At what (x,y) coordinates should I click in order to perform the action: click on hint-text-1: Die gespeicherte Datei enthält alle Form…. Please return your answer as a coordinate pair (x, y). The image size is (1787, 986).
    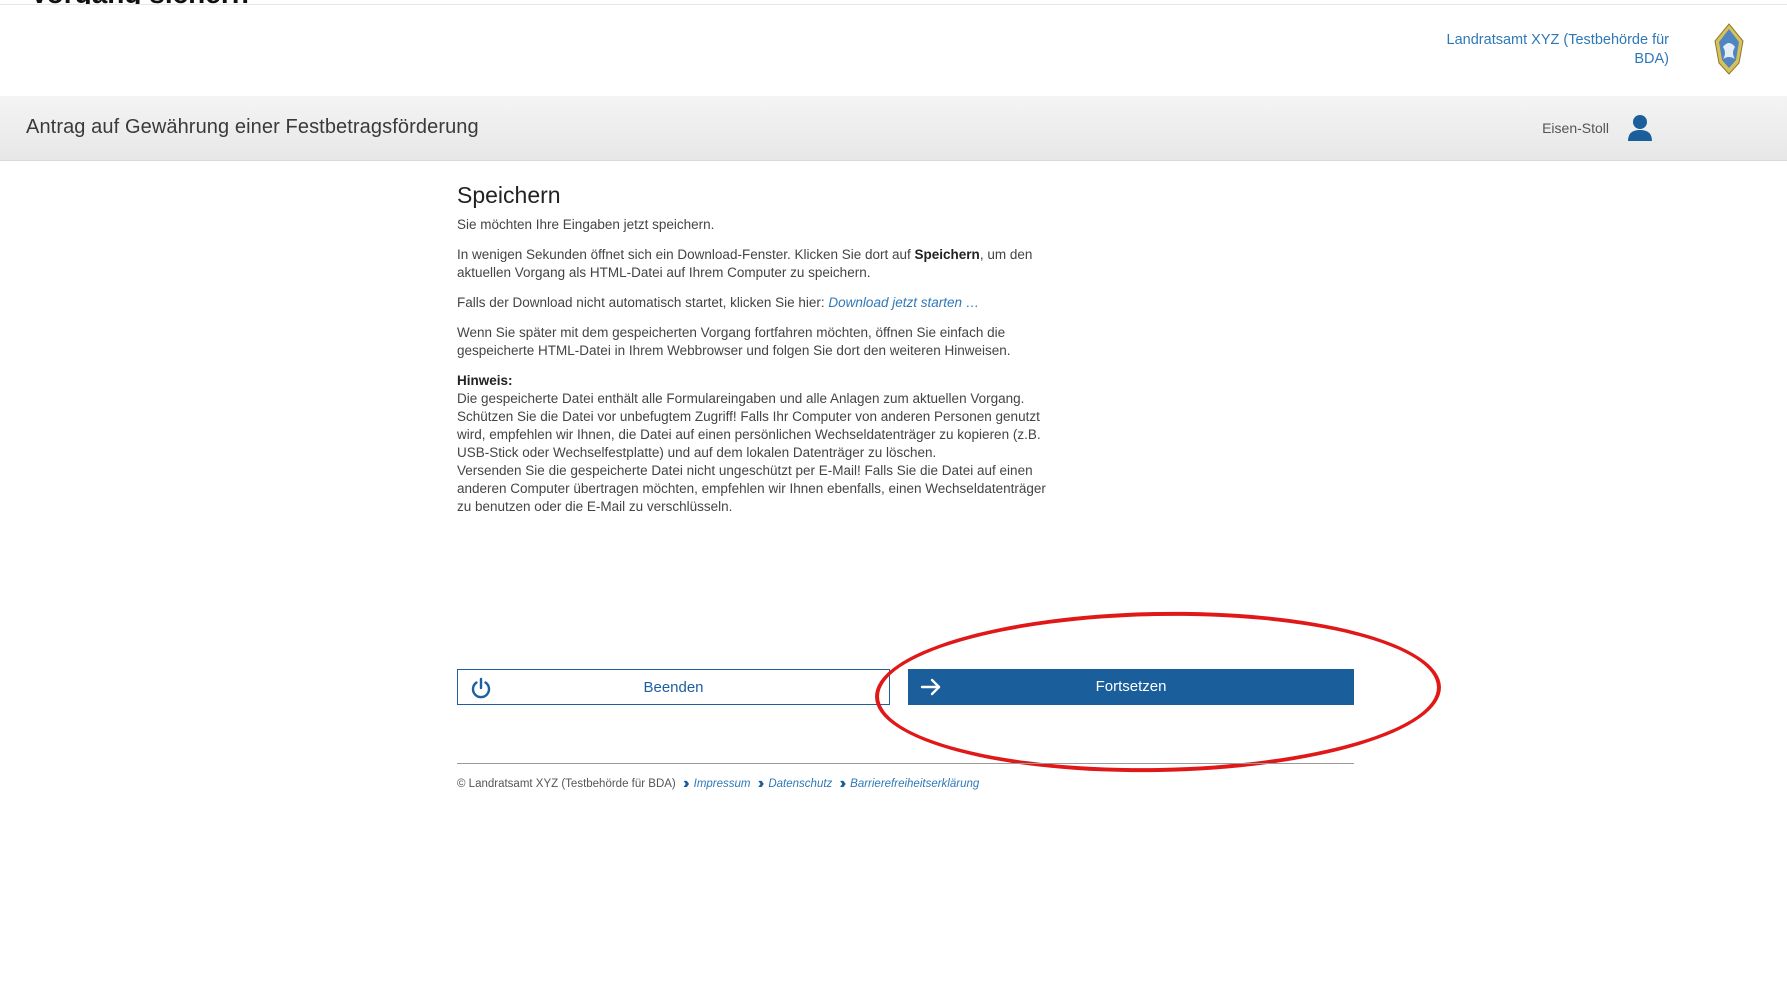
    Looking at the image, I should click on (749, 425).